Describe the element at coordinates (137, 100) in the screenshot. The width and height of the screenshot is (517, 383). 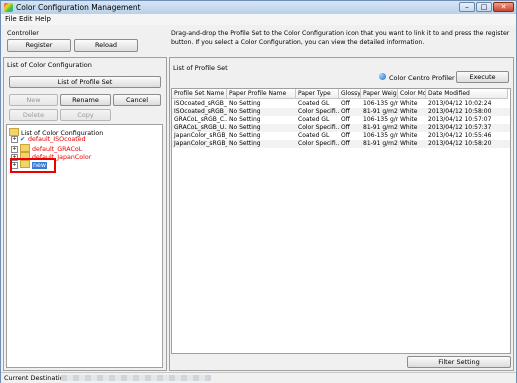
I see `cancel-button: Cancel` at that location.